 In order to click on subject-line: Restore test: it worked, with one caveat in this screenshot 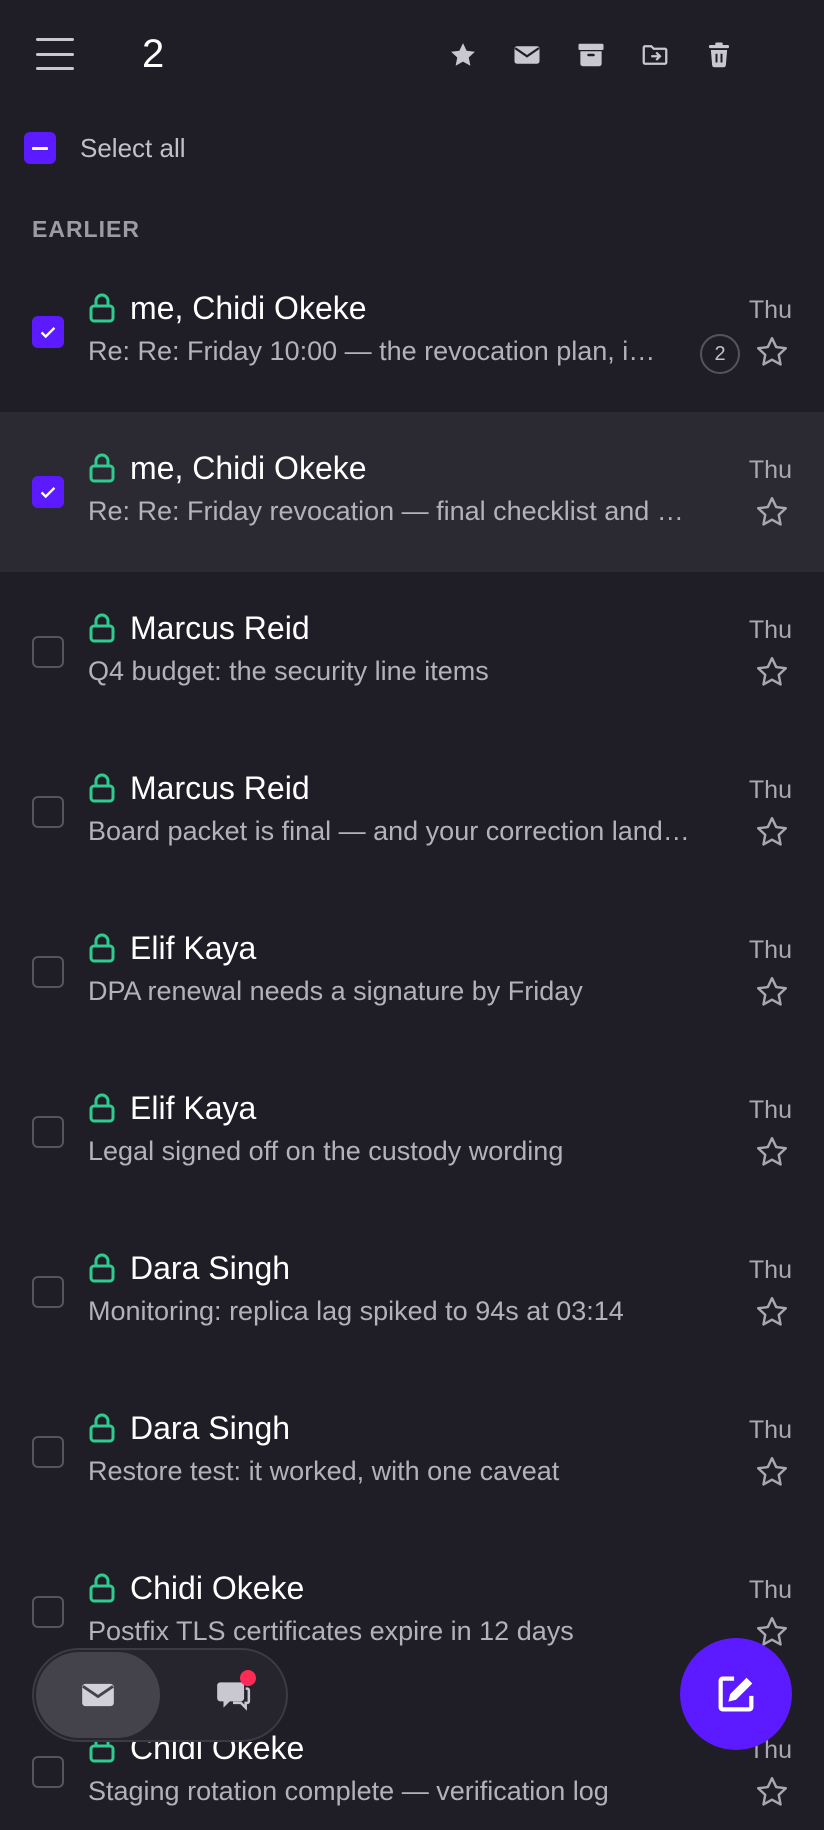, I will do `click(324, 1471)`.